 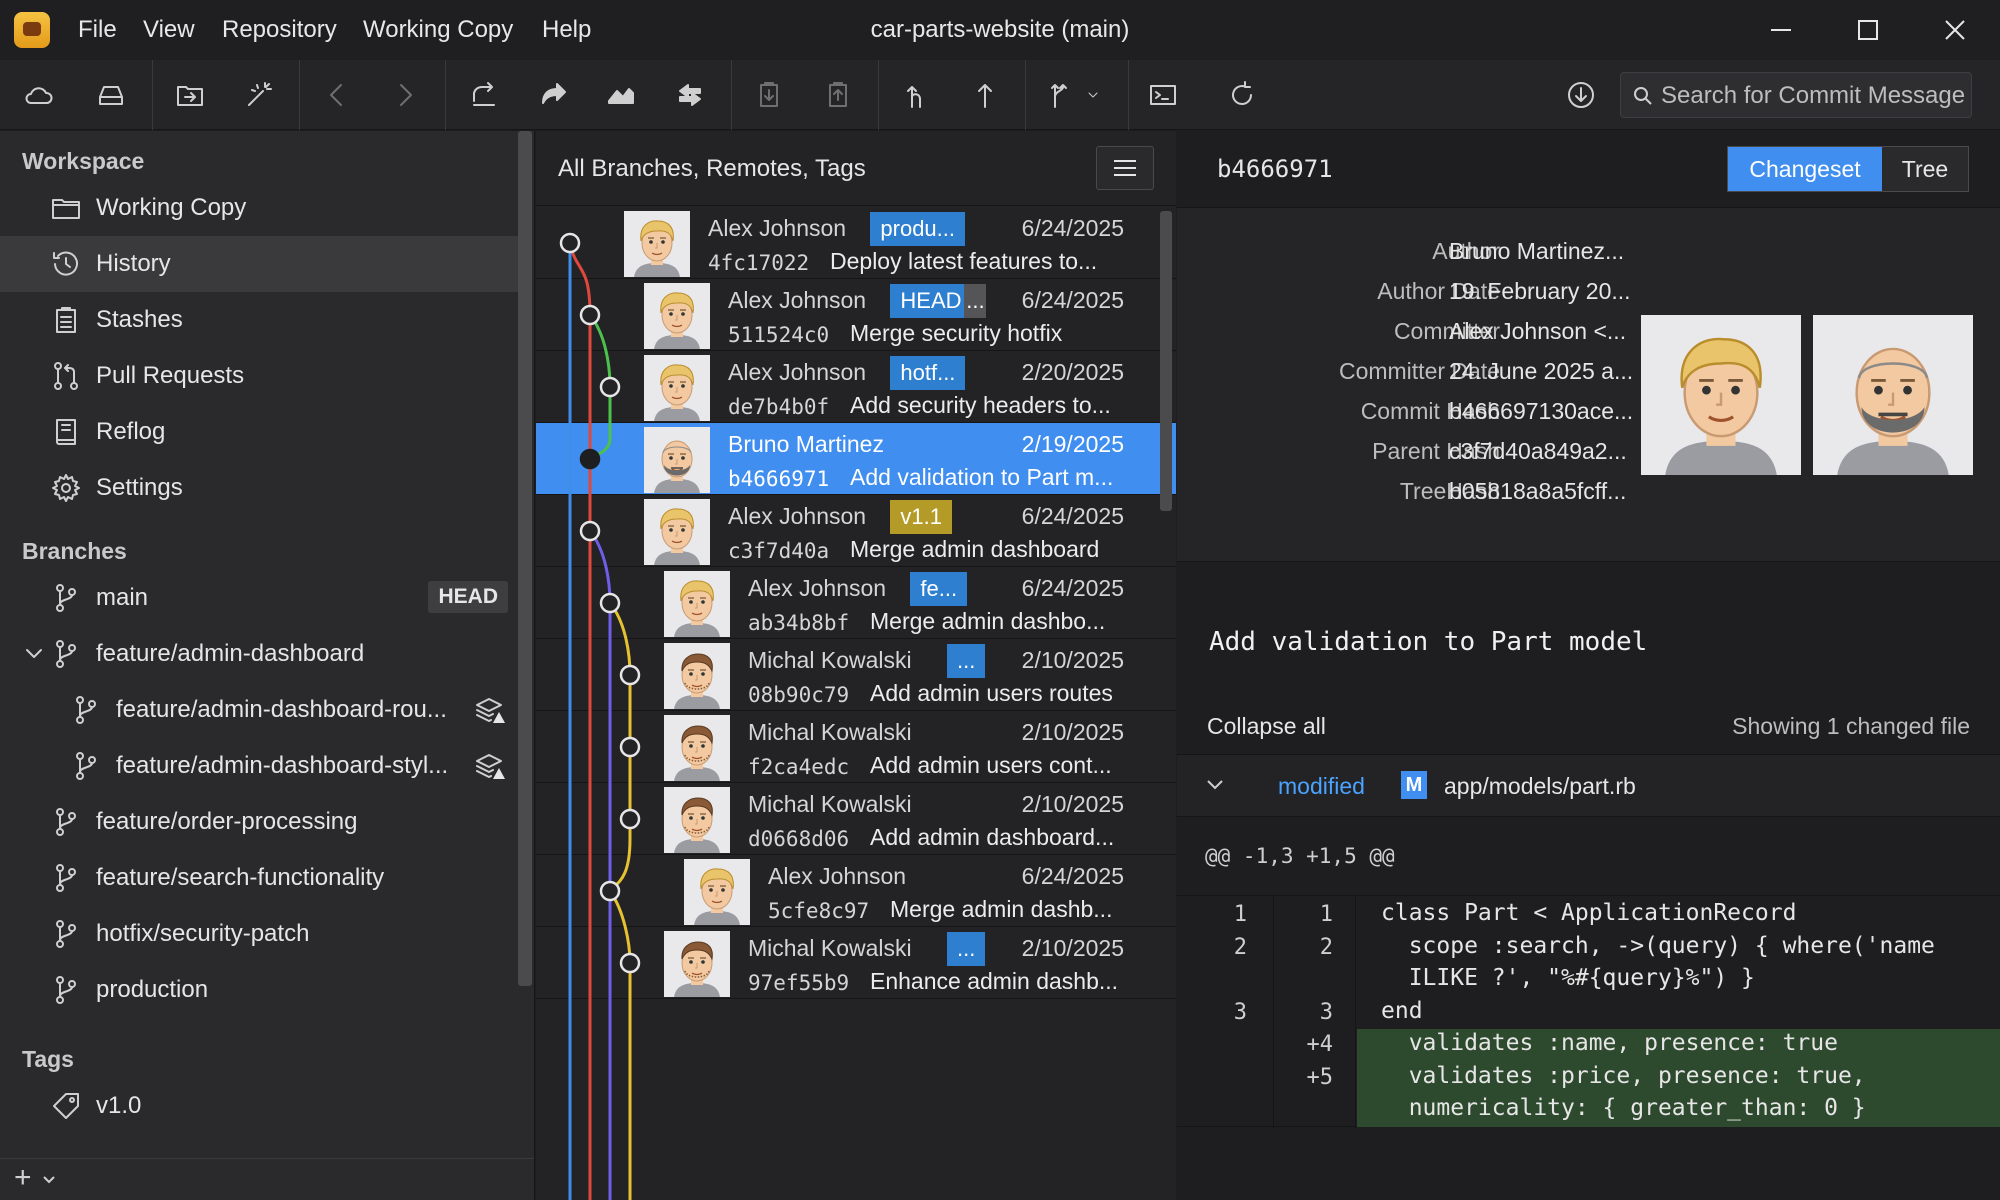 What do you see at coordinates (1166, 361) in the screenshot?
I see `history-scrollbar` at bounding box center [1166, 361].